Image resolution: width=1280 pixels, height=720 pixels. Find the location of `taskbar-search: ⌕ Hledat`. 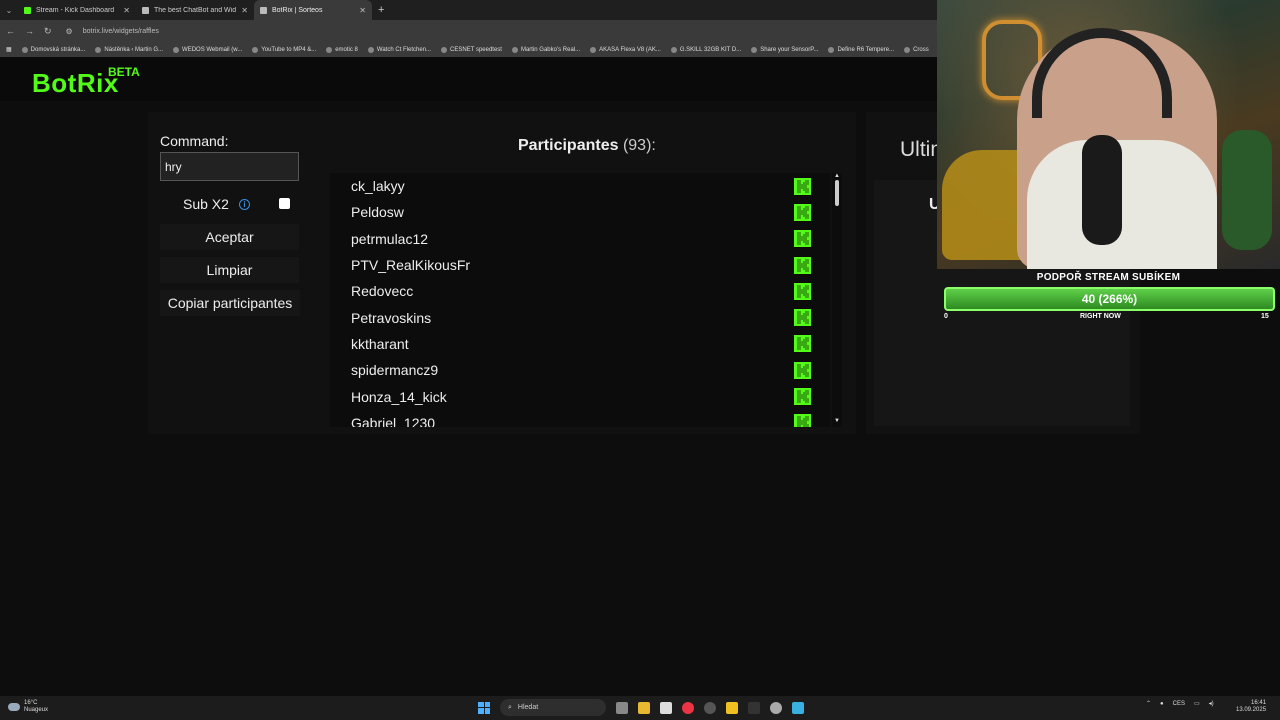

taskbar-search: ⌕ Hledat is located at coordinates (553, 707).